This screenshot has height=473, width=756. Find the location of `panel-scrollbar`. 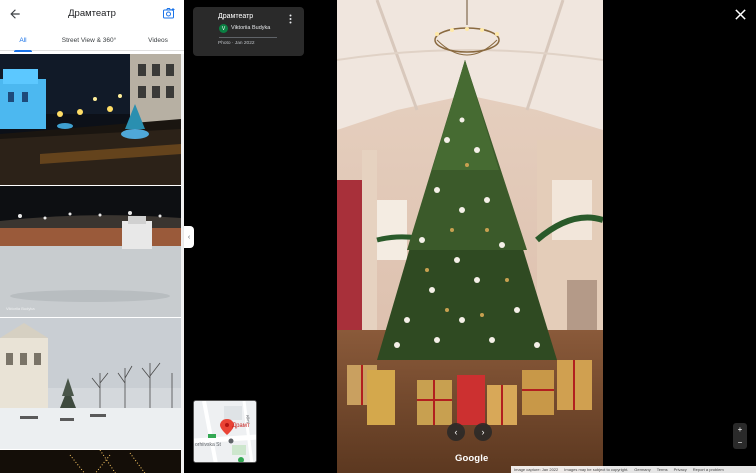

panel-scrollbar is located at coordinates (182, 263).